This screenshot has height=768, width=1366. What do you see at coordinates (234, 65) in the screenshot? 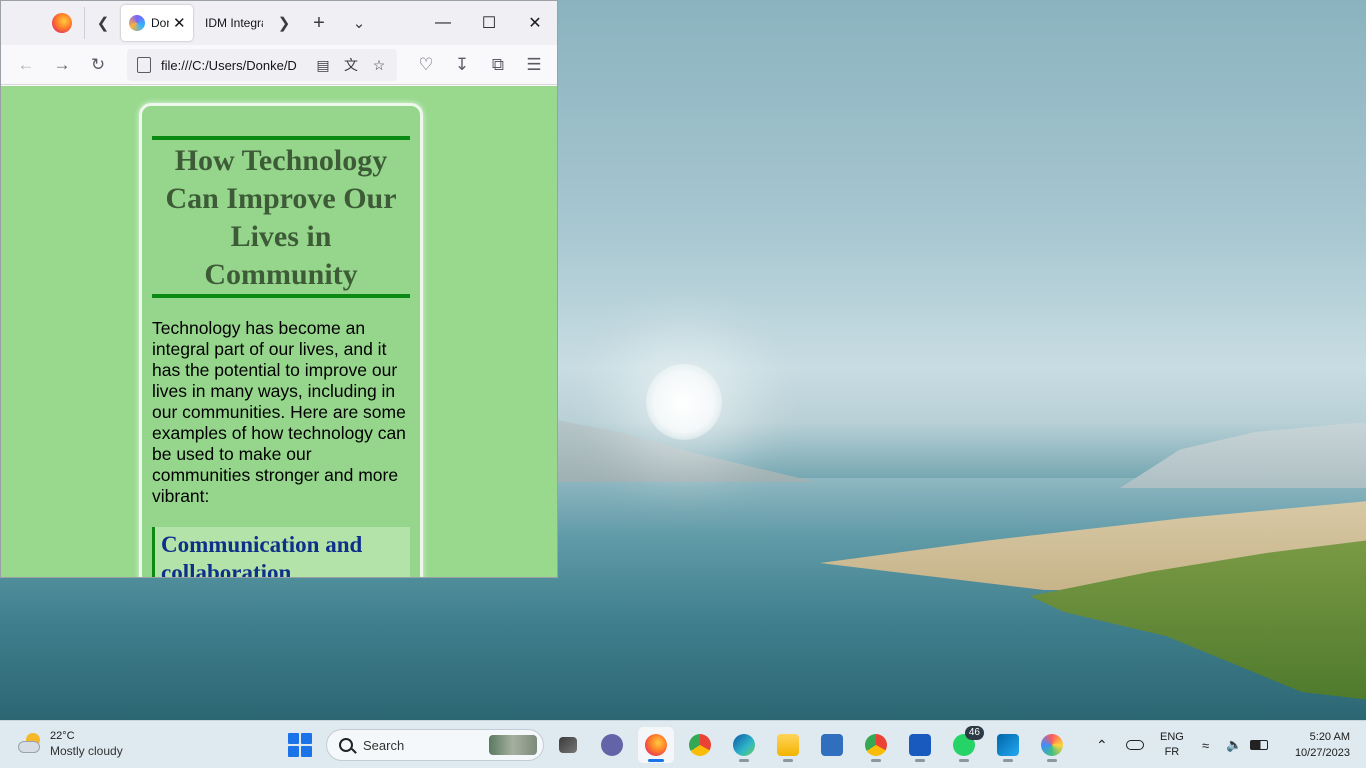
I see `url-text: file:///C:/Users/Donke/D` at bounding box center [234, 65].